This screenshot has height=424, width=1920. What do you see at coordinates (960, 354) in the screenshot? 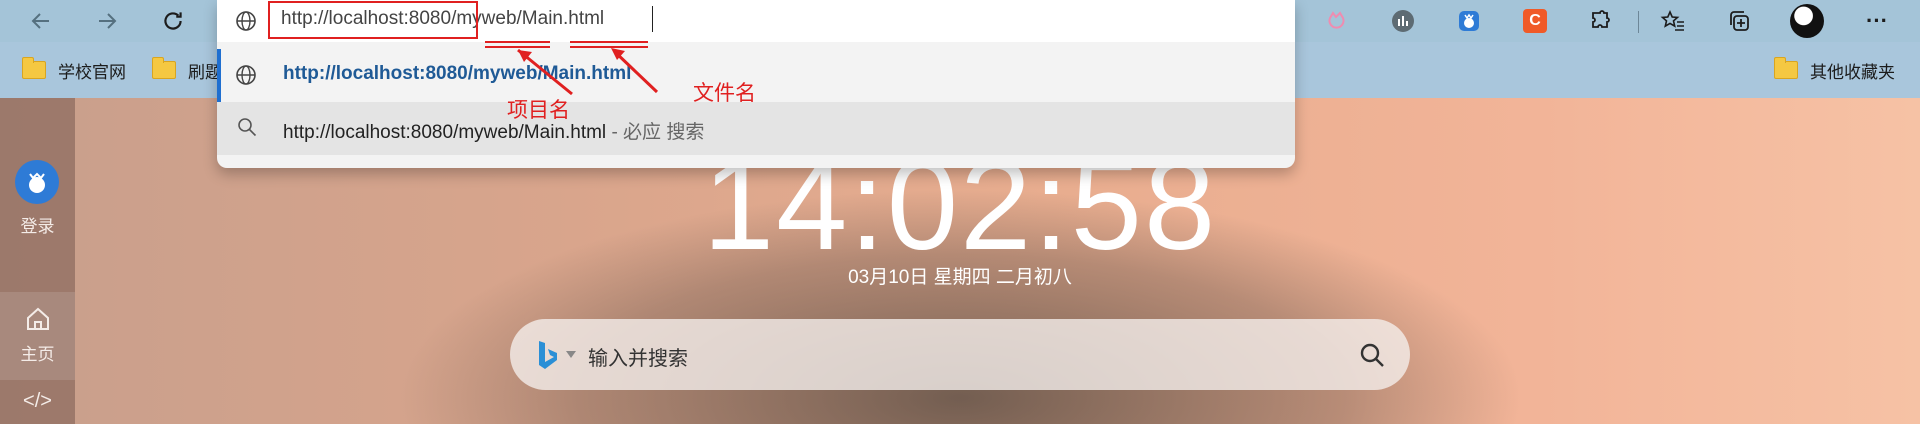
I see `page-search-box: 输入并搜索` at bounding box center [960, 354].